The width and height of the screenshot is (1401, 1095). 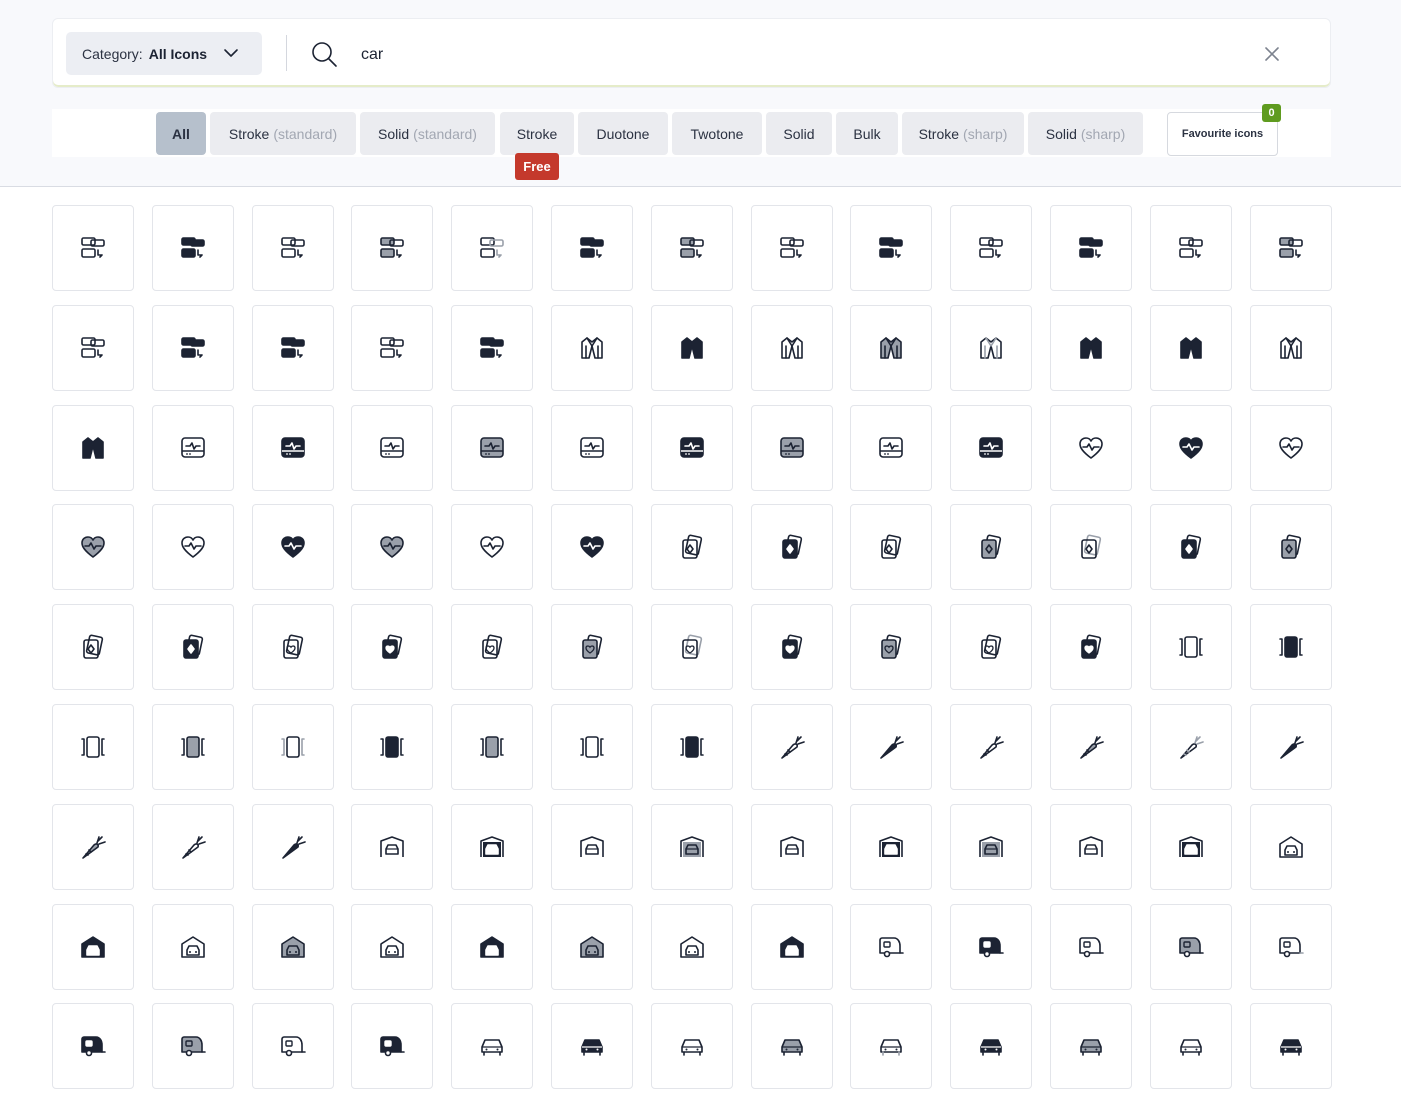 What do you see at coordinates (801, 55) in the screenshot?
I see `search-input` at bounding box center [801, 55].